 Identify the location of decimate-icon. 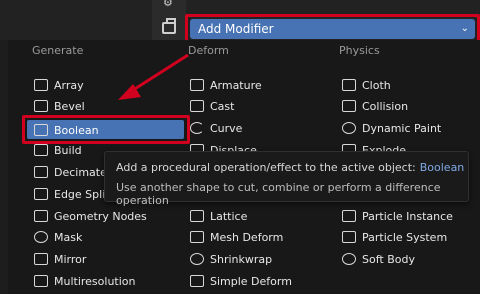
(41, 172).